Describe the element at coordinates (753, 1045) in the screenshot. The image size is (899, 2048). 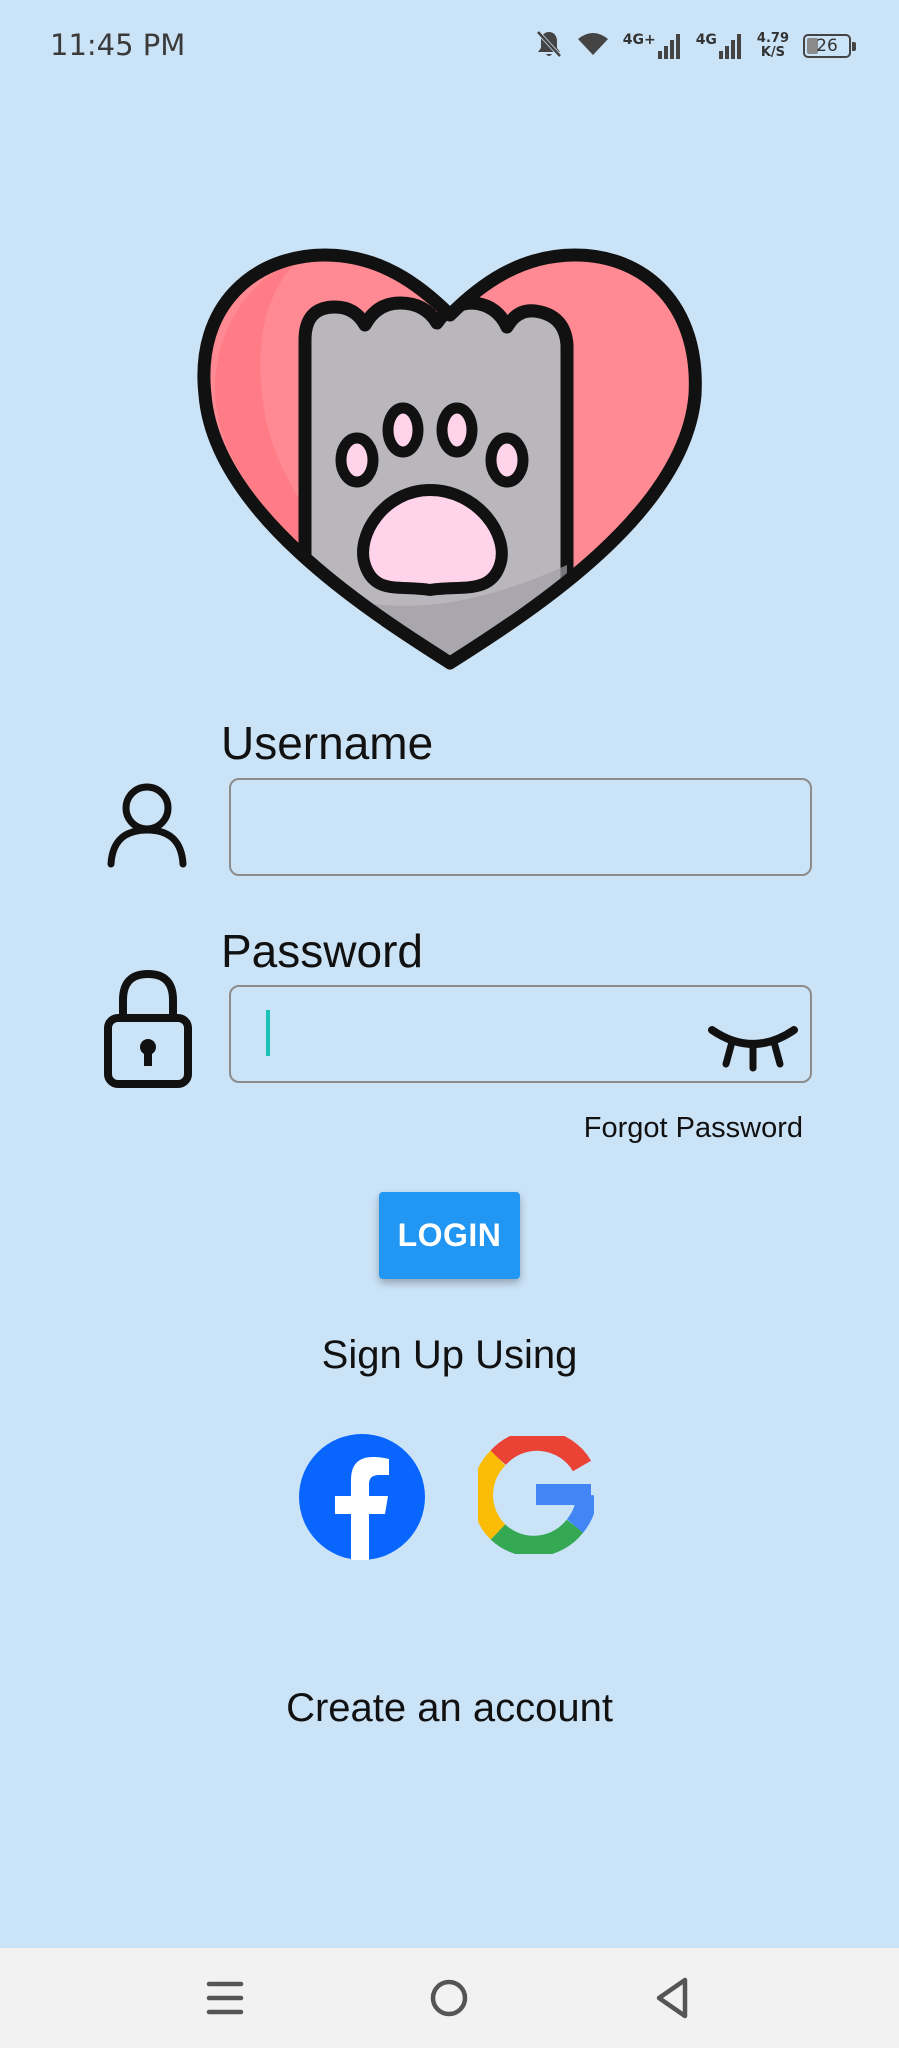
I see `eye-closed-icon` at that location.